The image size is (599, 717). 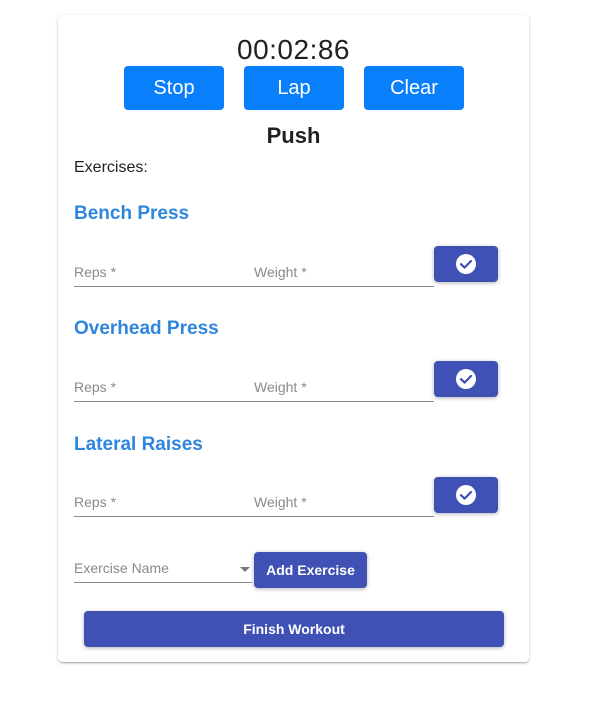 What do you see at coordinates (174, 88) in the screenshot?
I see `stop-button: Stop` at bounding box center [174, 88].